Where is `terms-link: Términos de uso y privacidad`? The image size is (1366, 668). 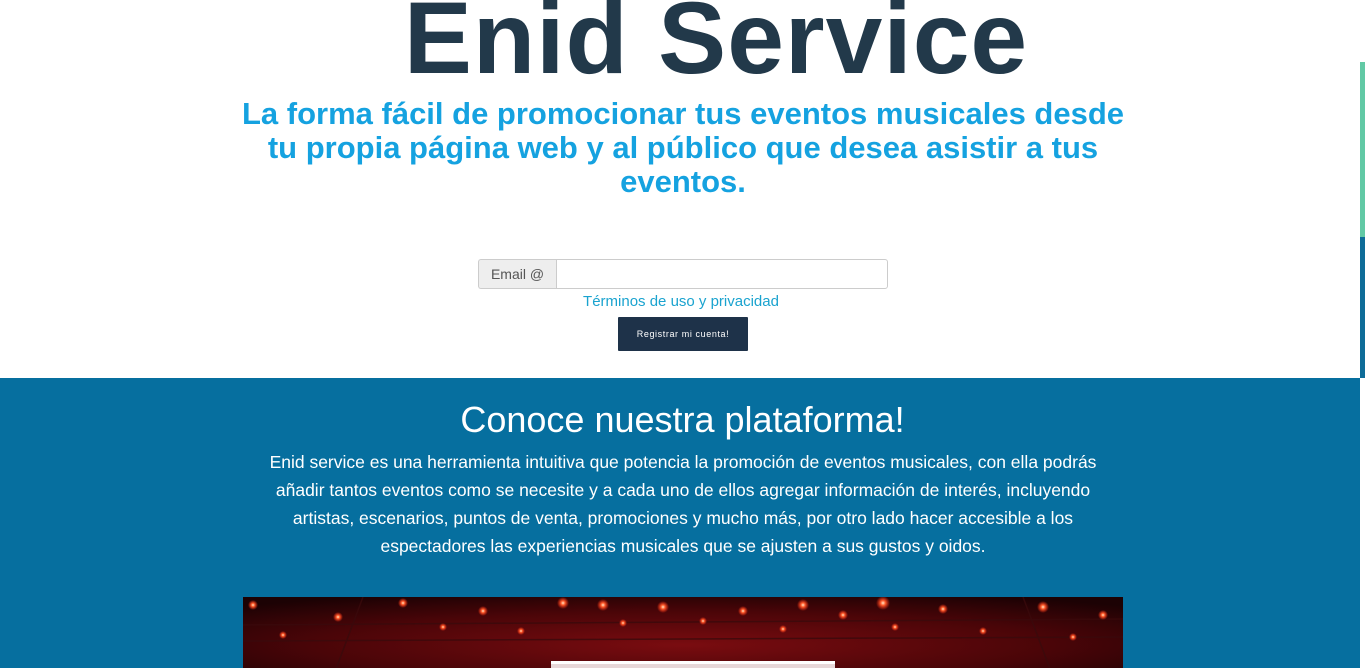
terms-link: Términos de uso y privacidad is located at coordinates (681, 302).